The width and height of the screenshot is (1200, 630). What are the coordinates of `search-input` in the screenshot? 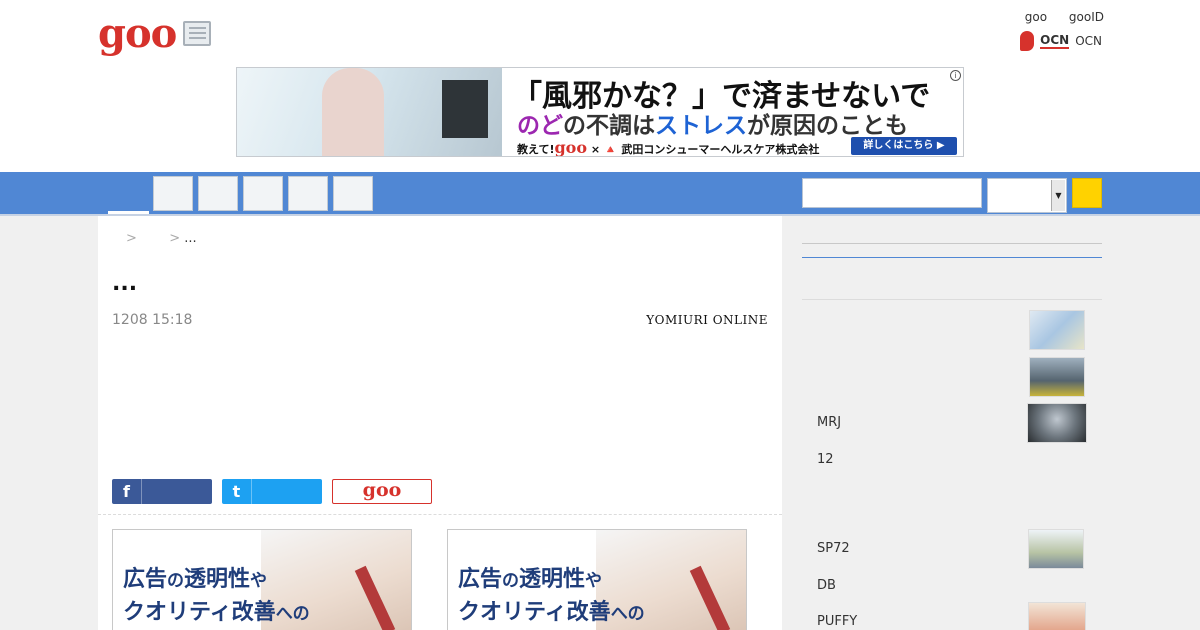 It's located at (892, 193).